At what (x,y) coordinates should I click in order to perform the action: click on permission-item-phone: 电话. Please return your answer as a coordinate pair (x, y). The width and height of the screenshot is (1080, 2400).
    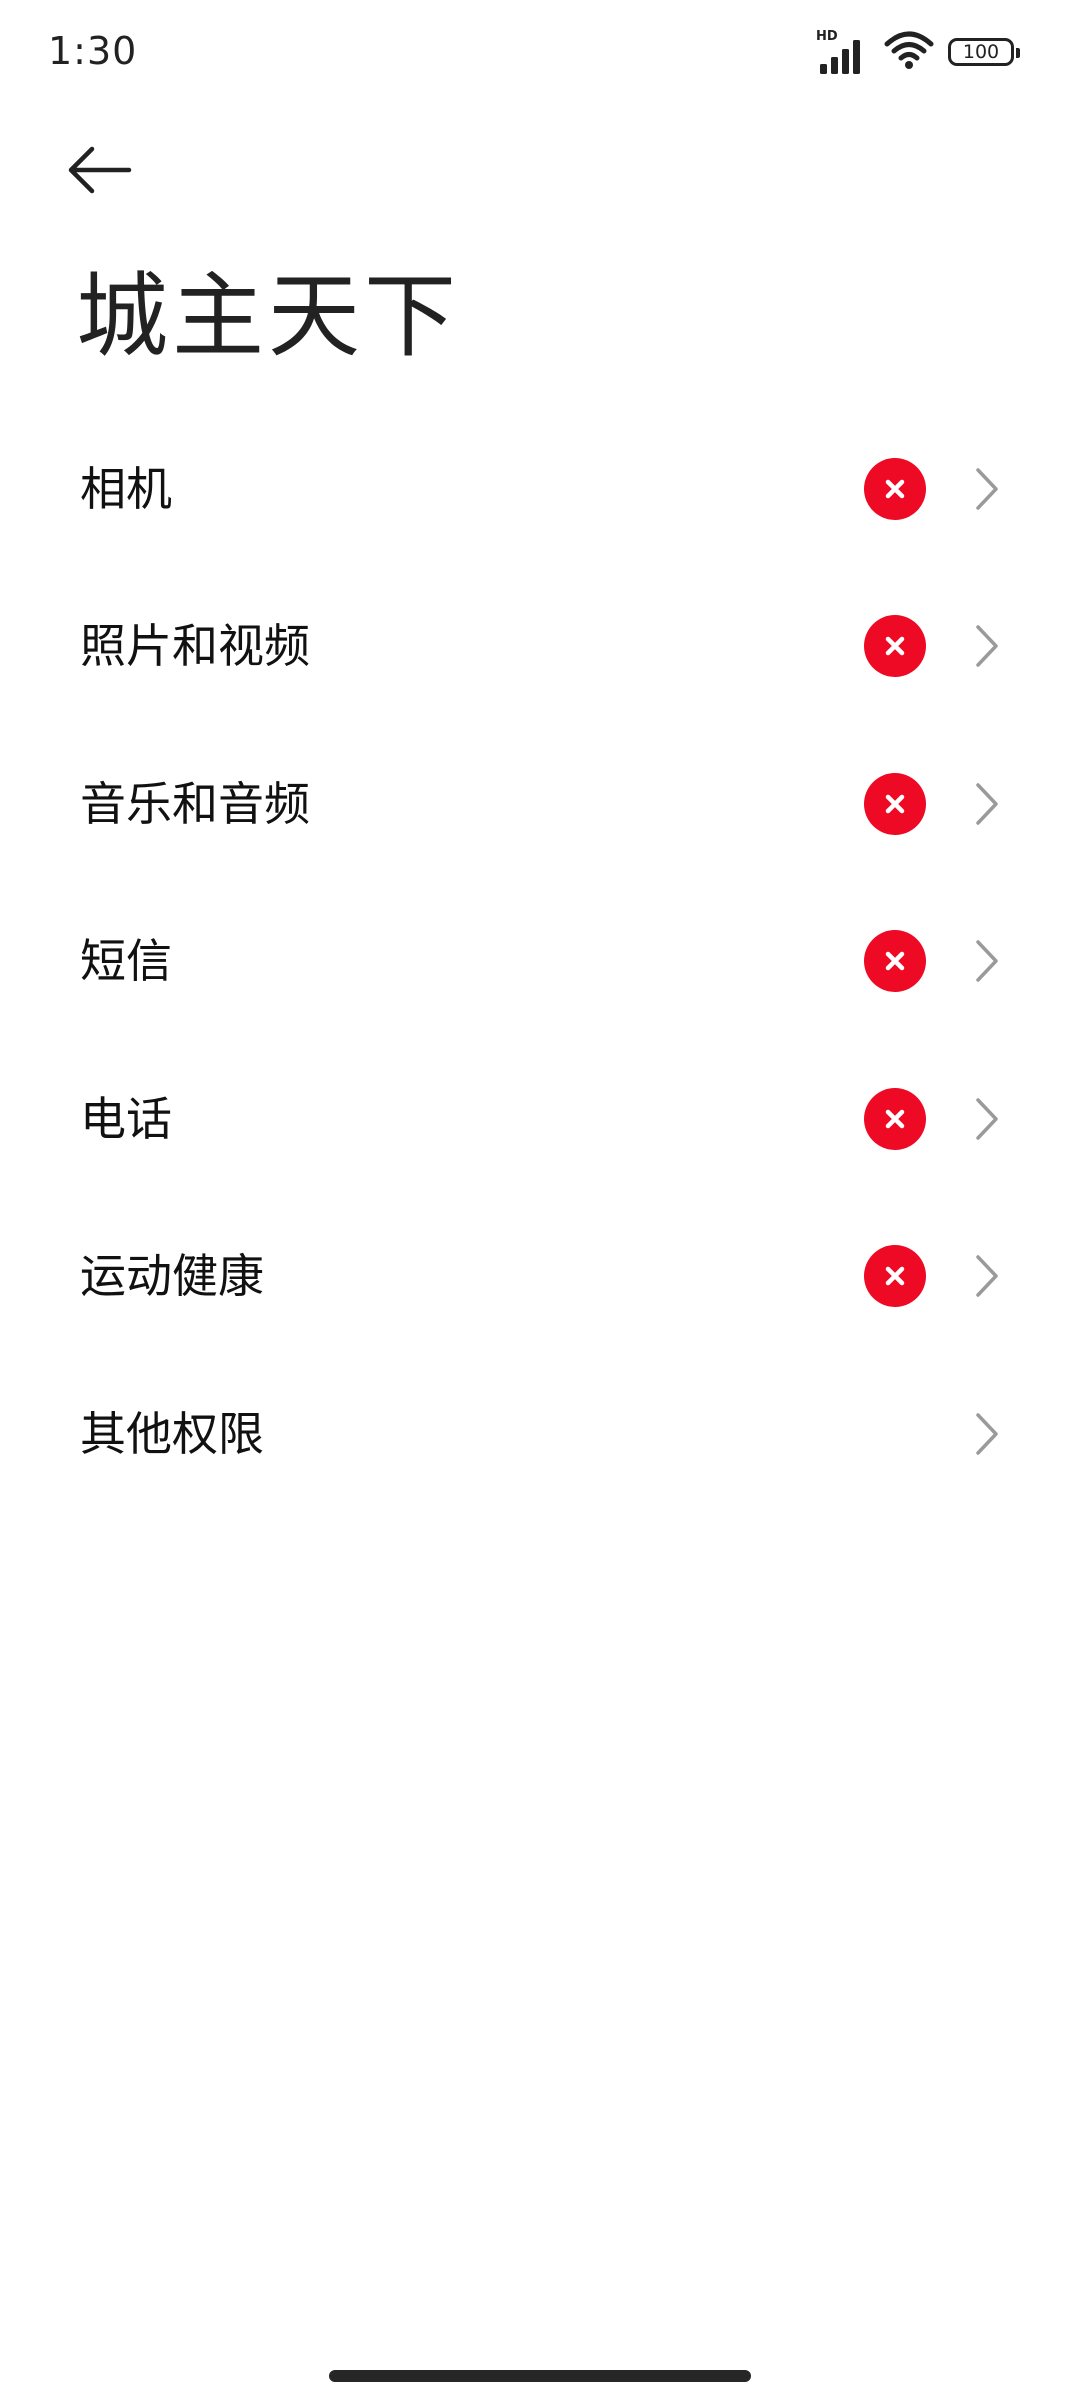
    Looking at the image, I should click on (540, 1119).